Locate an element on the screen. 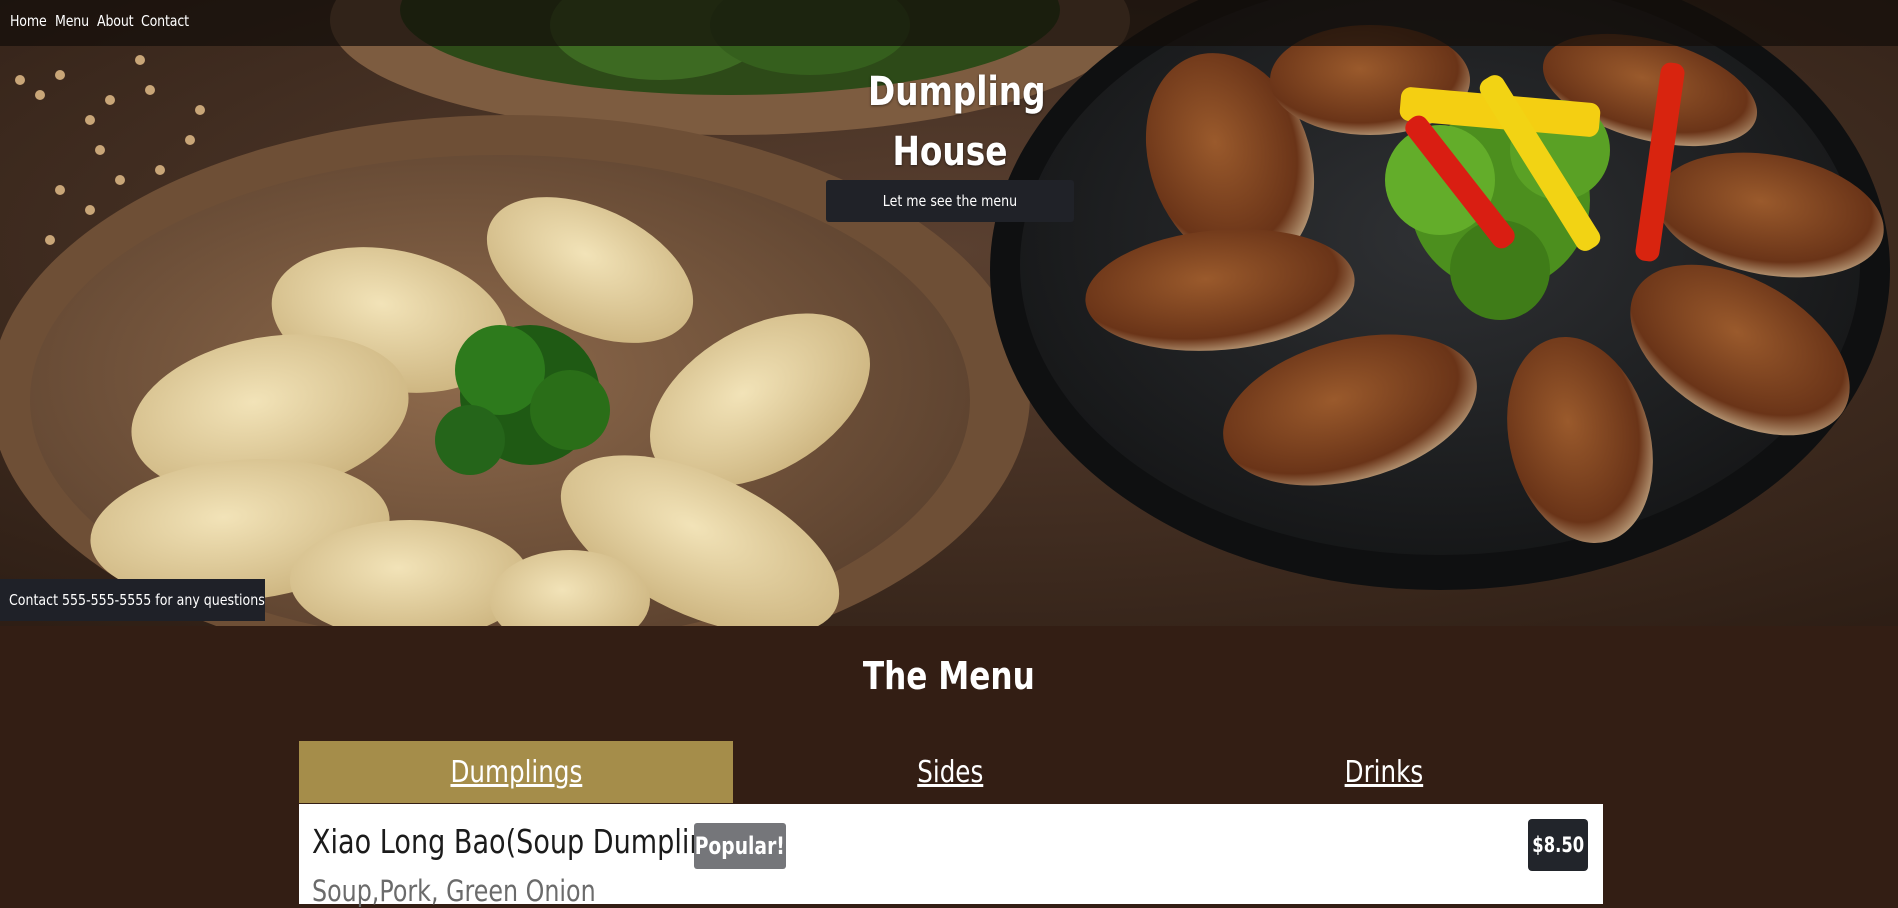 This screenshot has width=1898, height=908. see-menu-button-label: Let me see the menu is located at coordinates (950, 201).